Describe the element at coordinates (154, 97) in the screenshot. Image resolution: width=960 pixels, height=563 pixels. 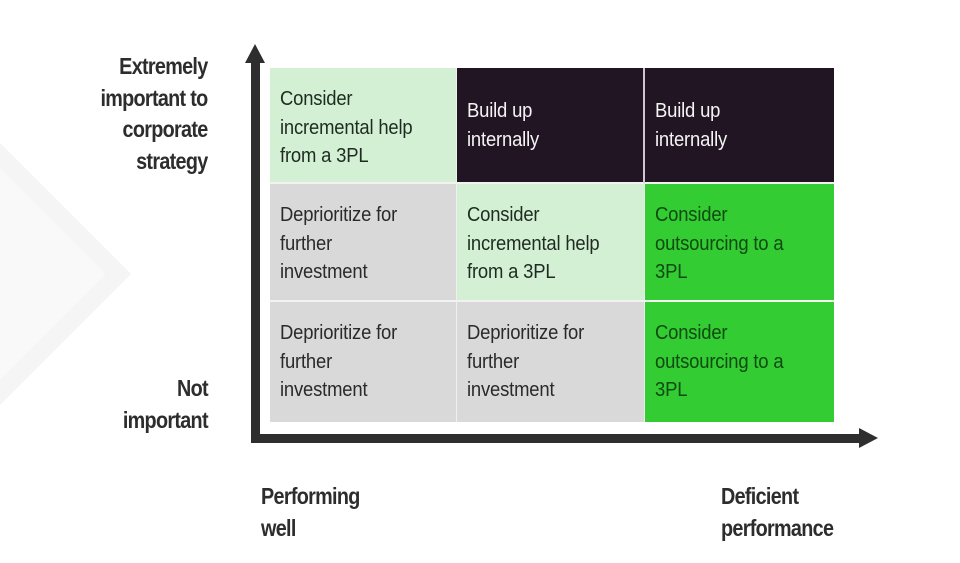
I see `y-axis-top-label-line: important to` at that location.